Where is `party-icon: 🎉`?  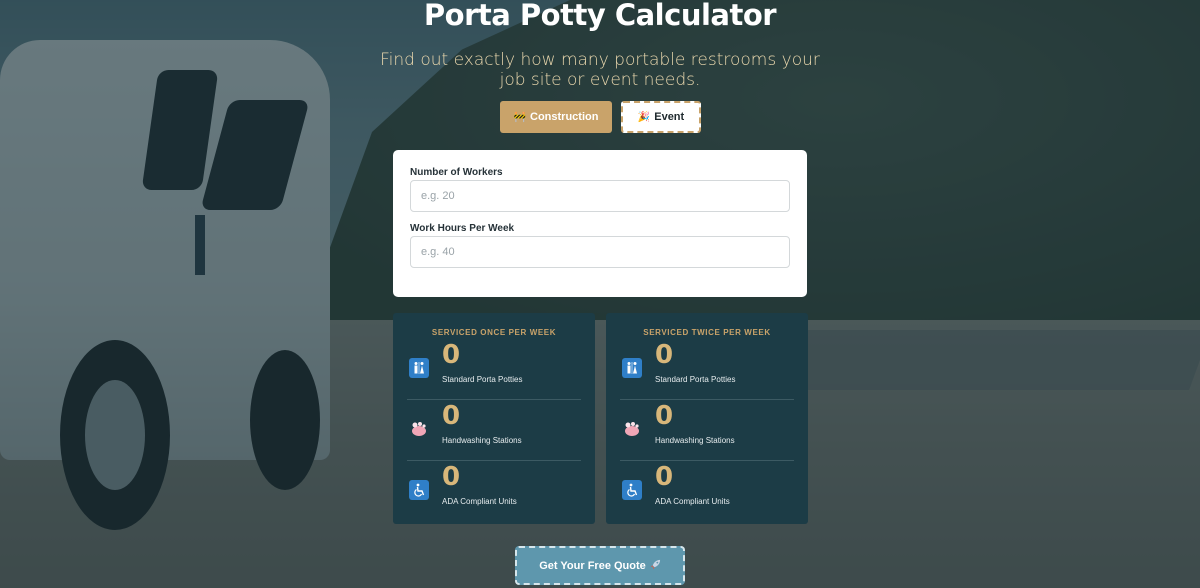
party-icon: 🎉 is located at coordinates (644, 117).